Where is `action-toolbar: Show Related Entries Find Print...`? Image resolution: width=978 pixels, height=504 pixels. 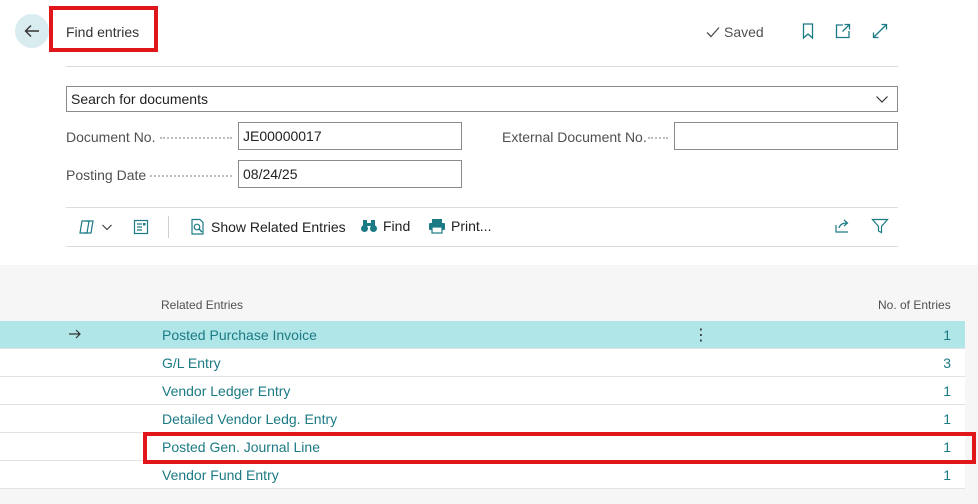 action-toolbar: Show Related Entries Find Print... is located at coordinates (482, 227).